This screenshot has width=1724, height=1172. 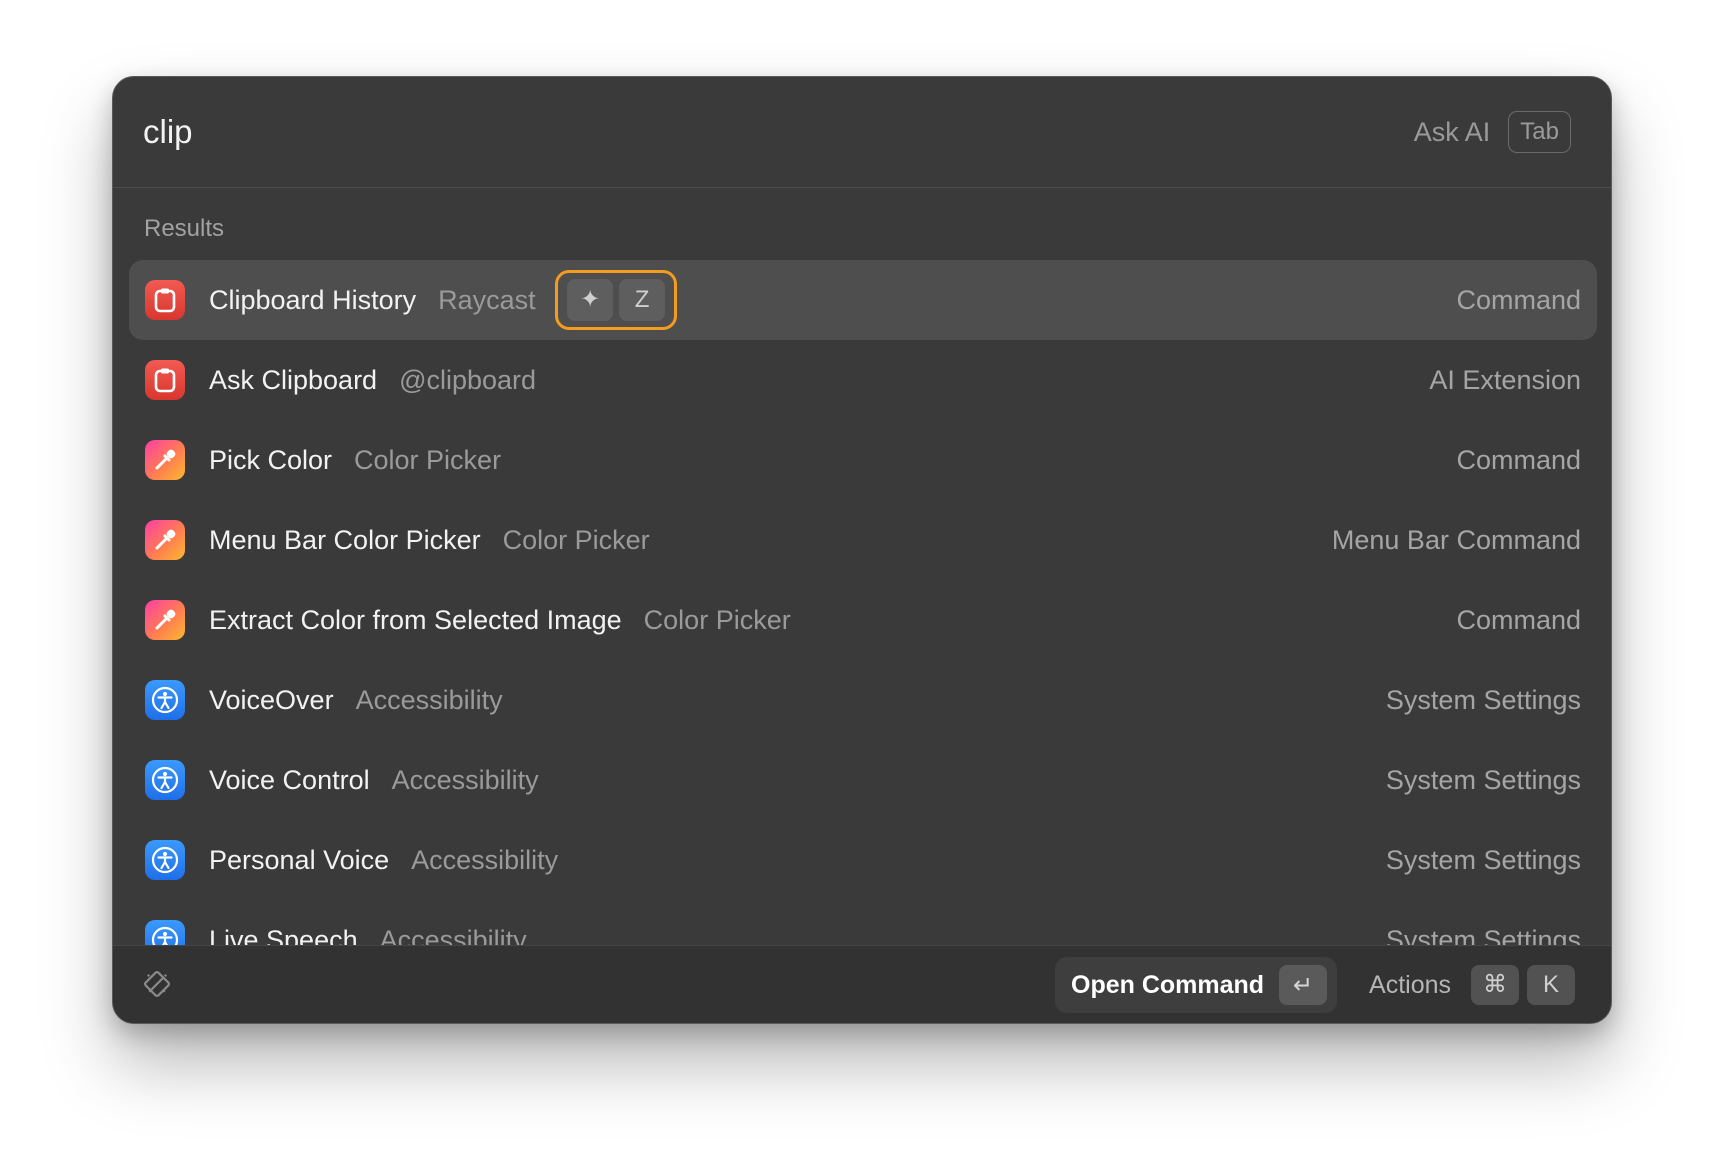 I want to click on actions-button: Actions ⌘ K, so click(x=1472, y=985).